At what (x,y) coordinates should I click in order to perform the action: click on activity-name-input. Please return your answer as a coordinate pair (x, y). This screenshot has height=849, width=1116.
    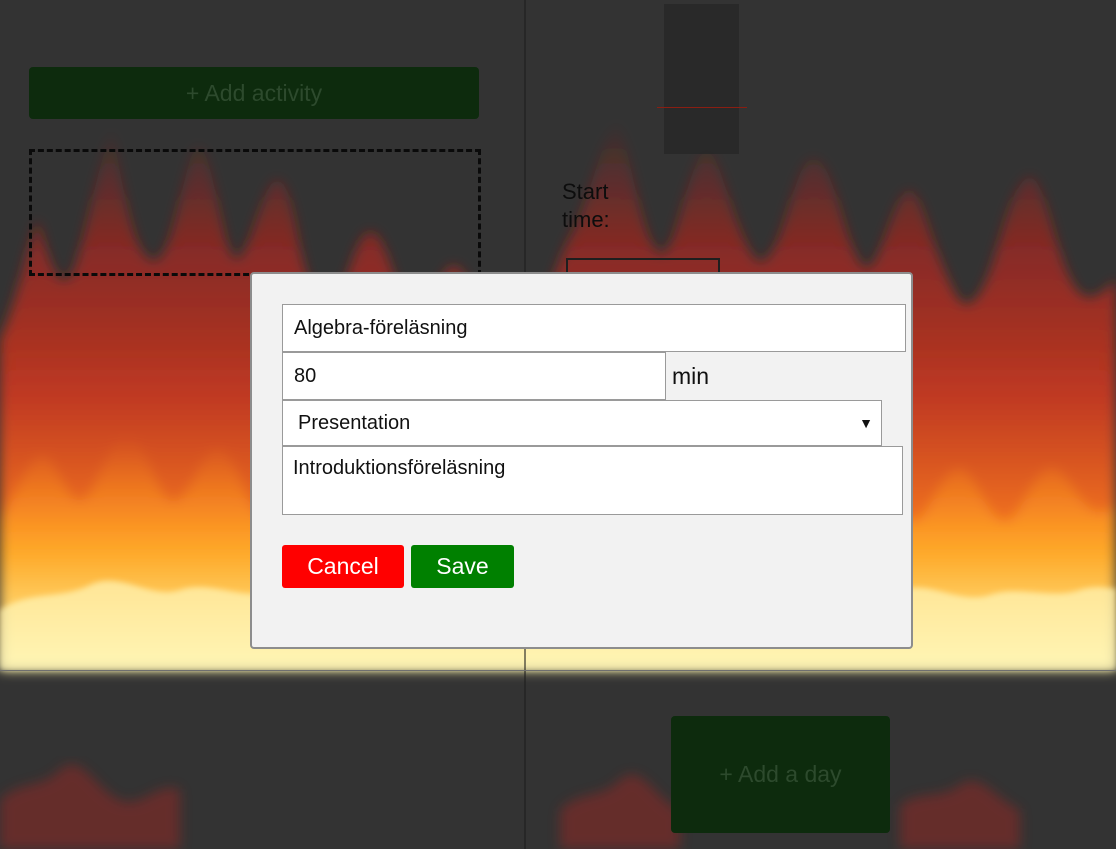
    Looking at the image, I should click on (594, 328).